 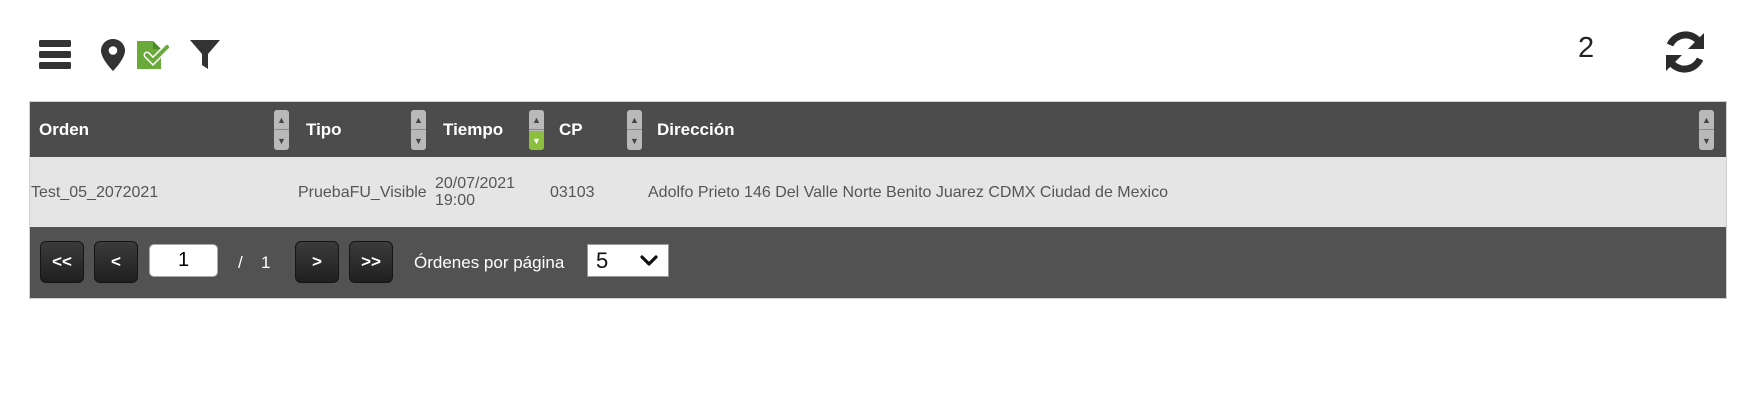 What do you see at coordinates (1685, 52) in the screenshot?
I see `refresh-icon` at bounding box center [1685, 52].